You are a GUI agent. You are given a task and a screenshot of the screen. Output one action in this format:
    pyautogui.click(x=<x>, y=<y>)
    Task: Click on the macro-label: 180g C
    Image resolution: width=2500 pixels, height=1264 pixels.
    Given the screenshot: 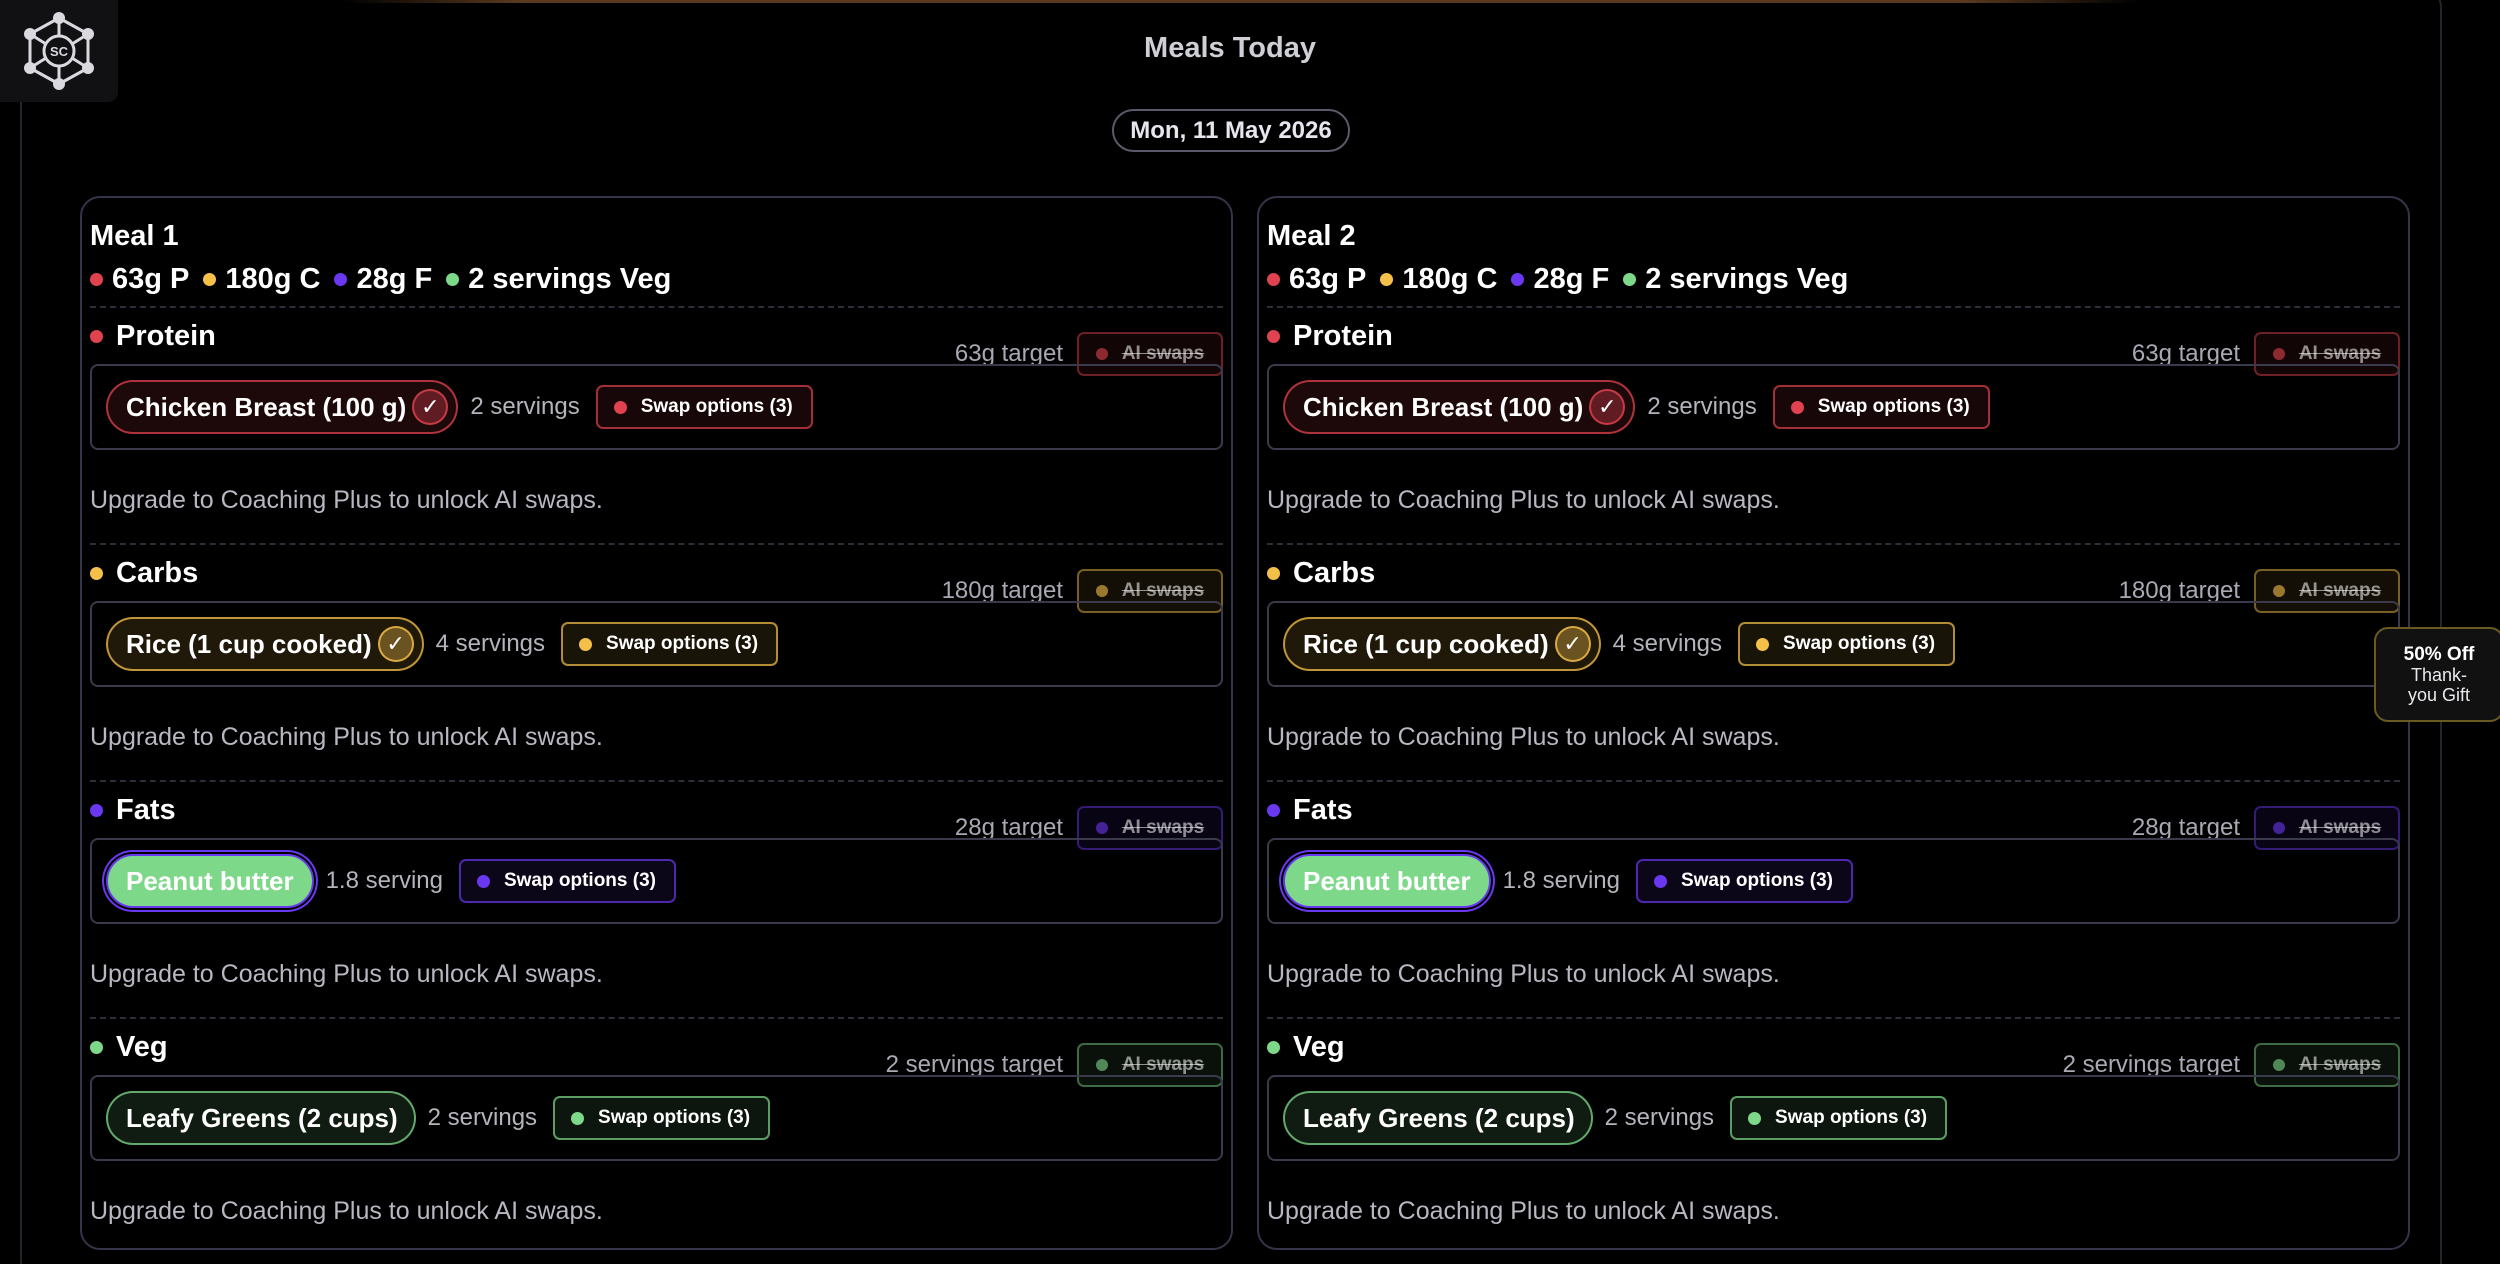 What is the action you would take?
    pyautogui.click(x=273, y=279)
    